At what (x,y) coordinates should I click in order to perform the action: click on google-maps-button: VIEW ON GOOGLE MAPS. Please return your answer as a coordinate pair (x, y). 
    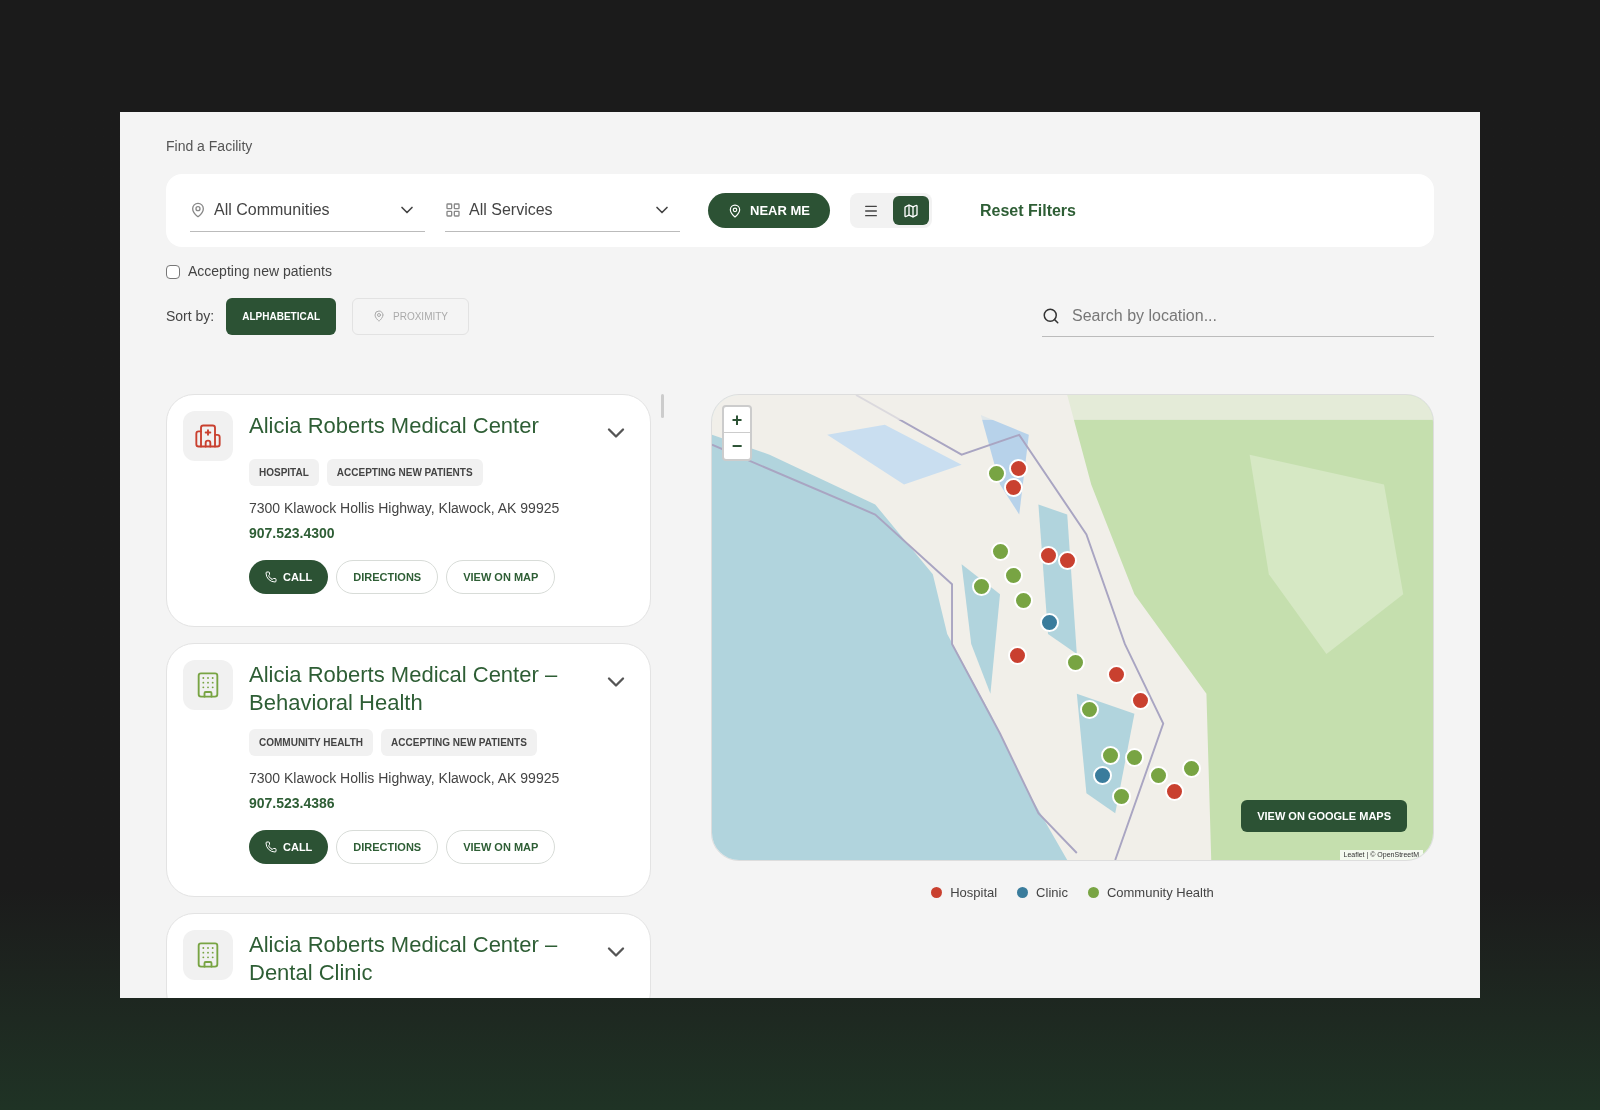
    Looking at the image, I should click on (1324, 816).